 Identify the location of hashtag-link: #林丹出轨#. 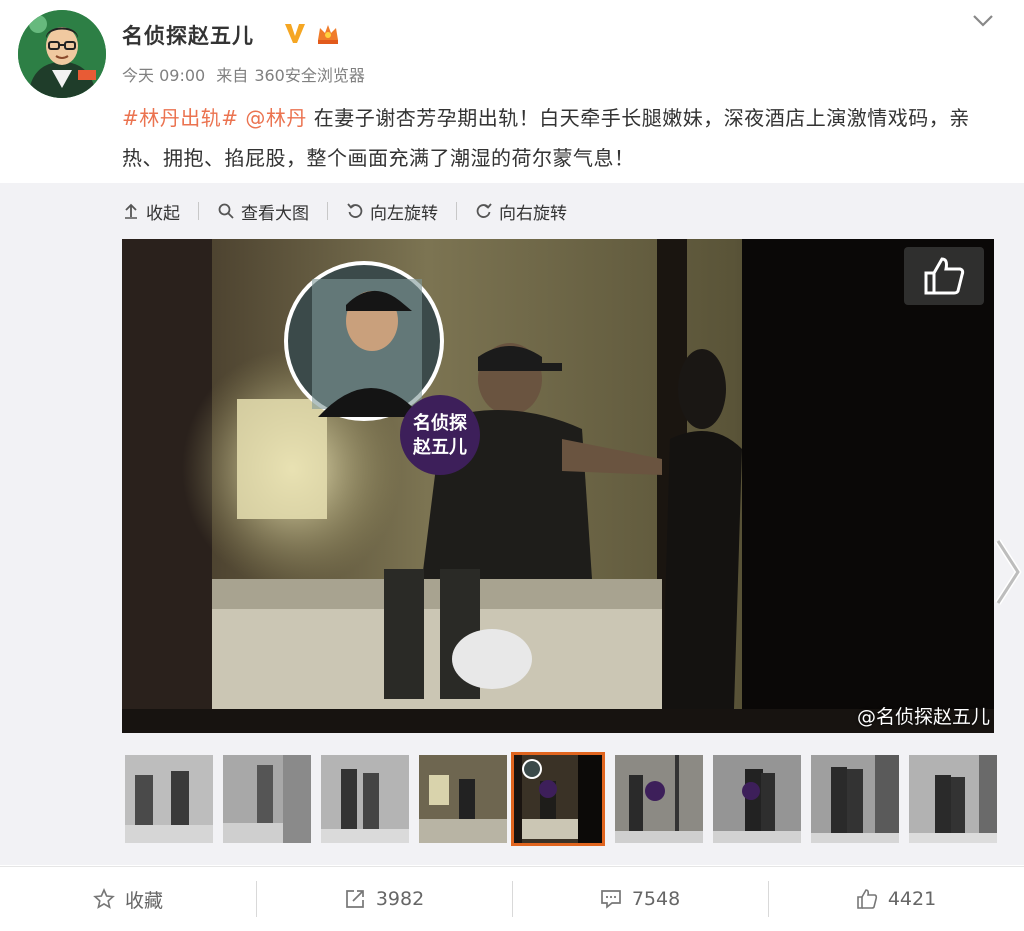
(180, 118).